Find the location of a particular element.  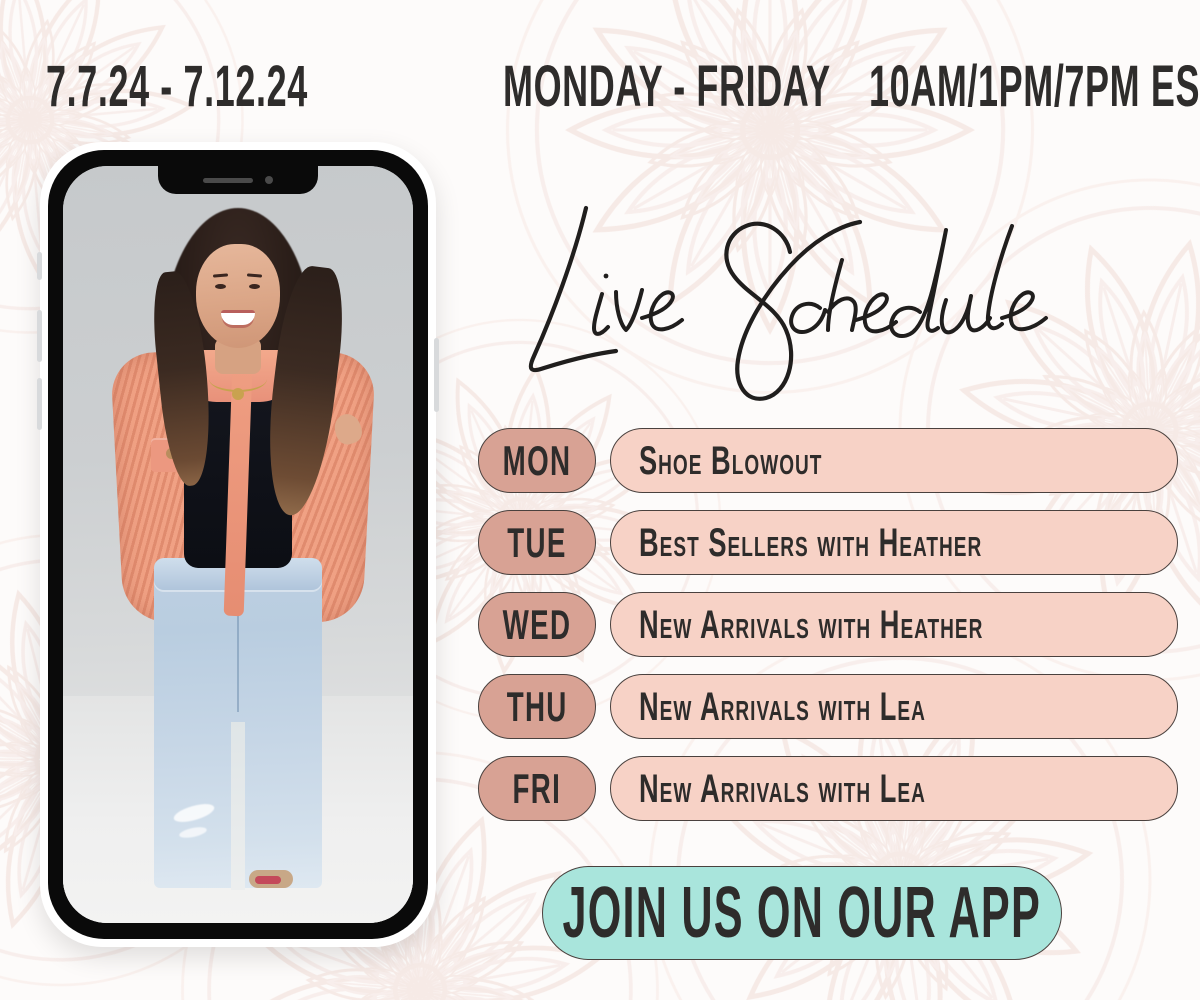

day-label: WED is located at coordinates (537, 624).